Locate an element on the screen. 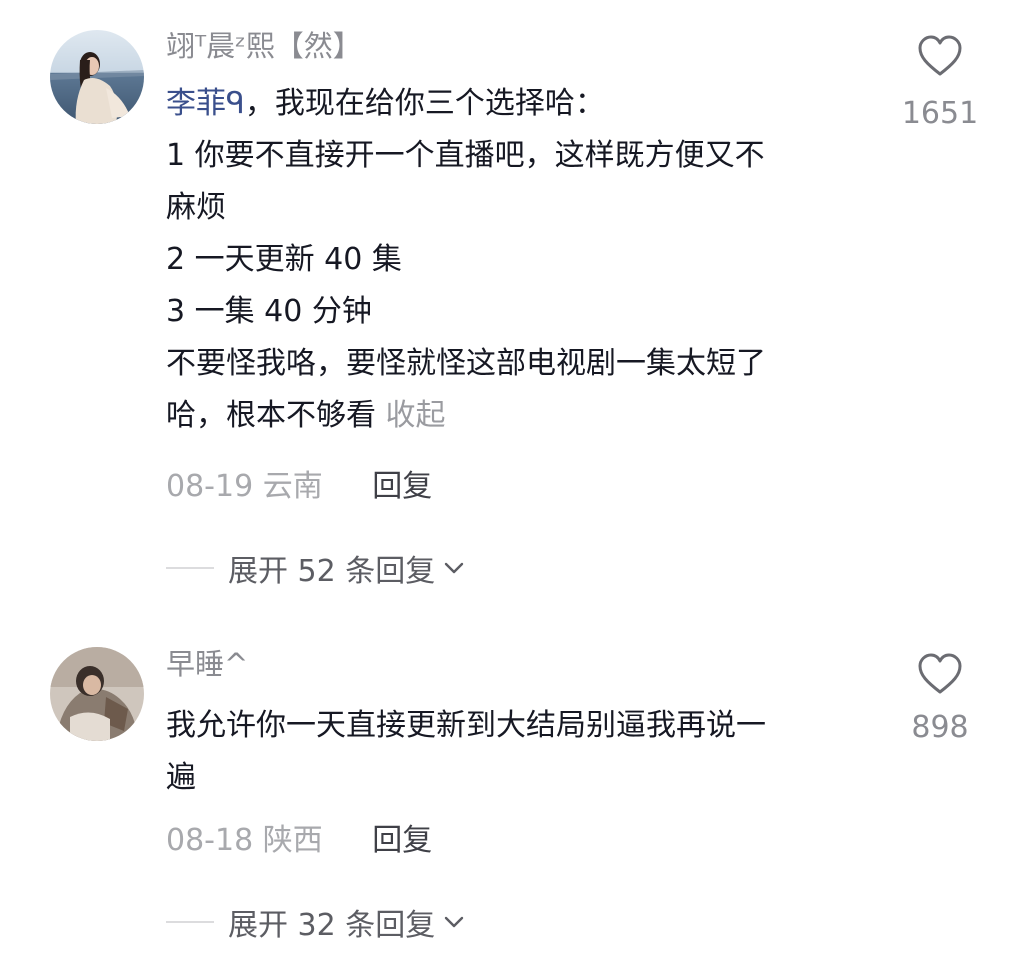 The image size is (1024, 966). comment-date: 08-18 is located at coordinates (210, 840).